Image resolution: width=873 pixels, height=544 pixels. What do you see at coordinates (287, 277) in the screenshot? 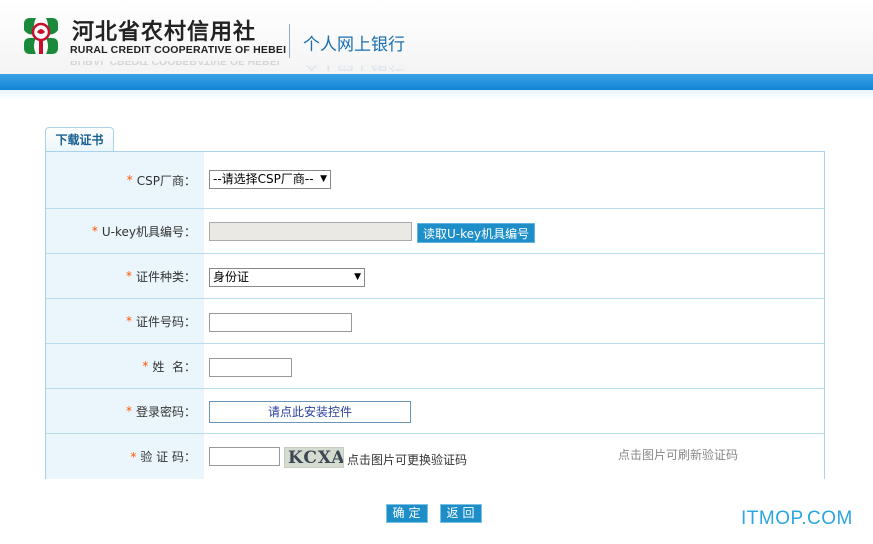
I see `cert-type-select: 身份证 ▼` at bounding box center [287, 277].